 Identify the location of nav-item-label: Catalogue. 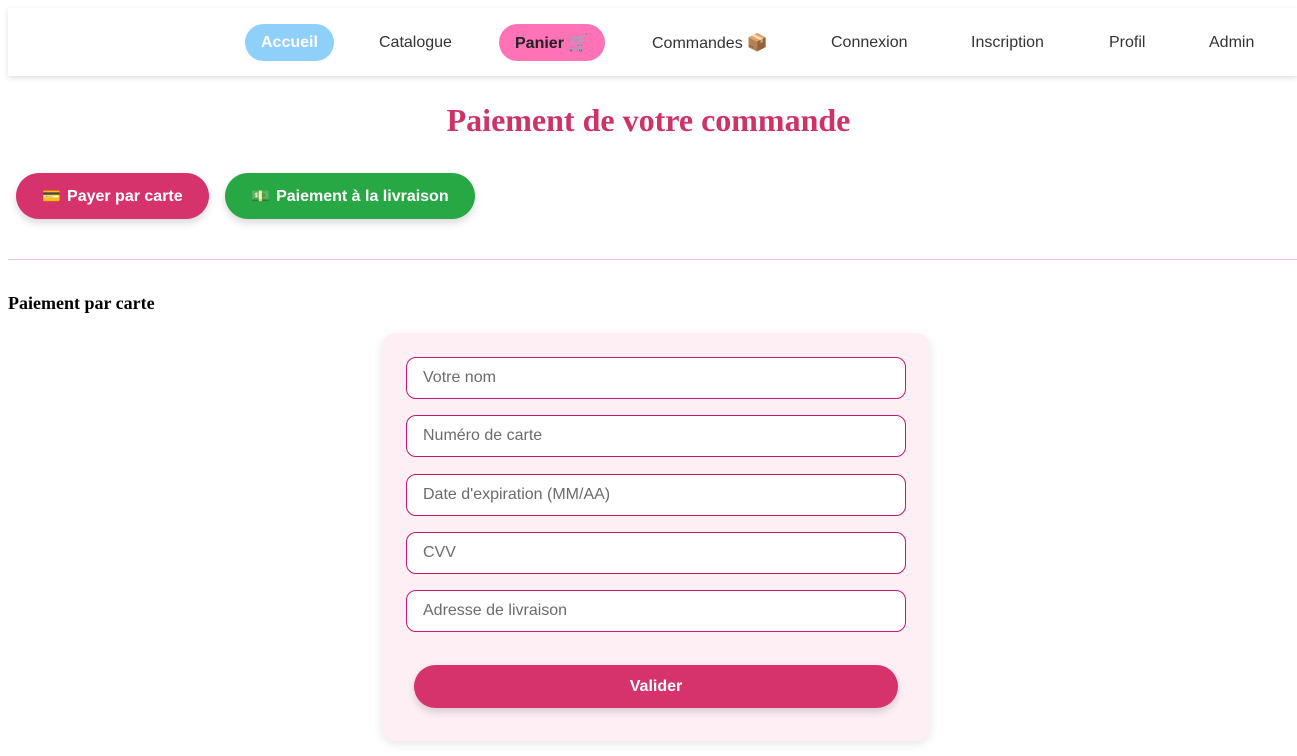
(415, 42).